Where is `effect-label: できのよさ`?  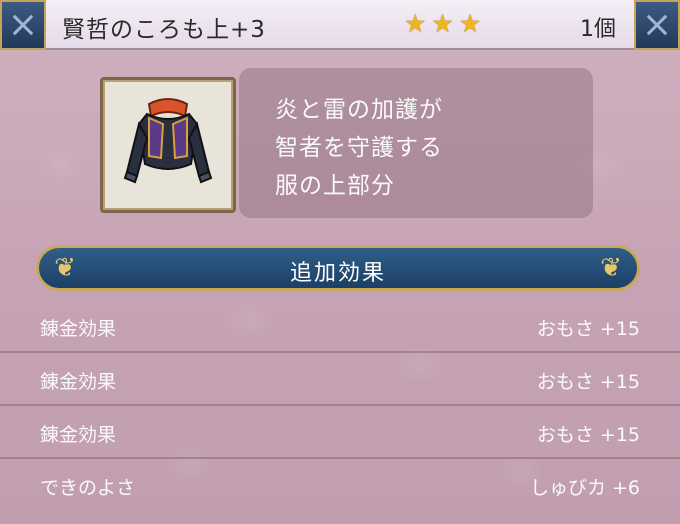
effect-label: できのよさ is located at coordinates (88, 488).